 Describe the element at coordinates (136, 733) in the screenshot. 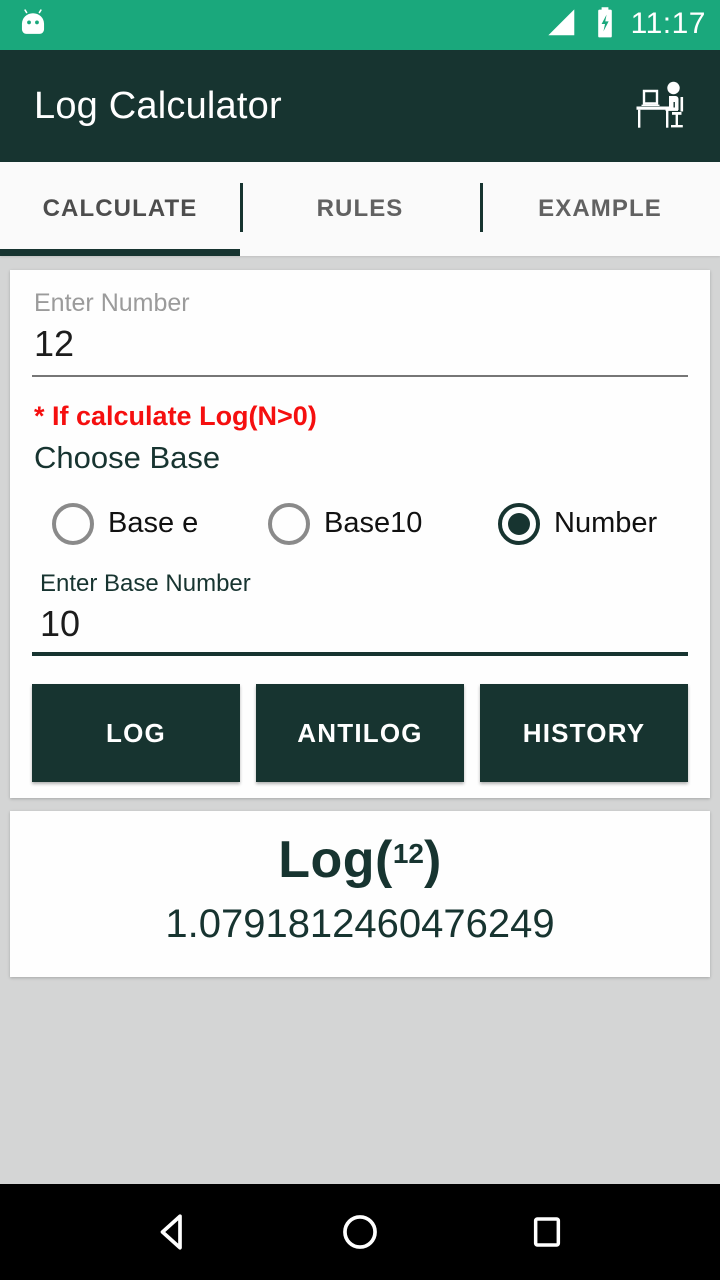

I see `log-button: LOG` at that location.